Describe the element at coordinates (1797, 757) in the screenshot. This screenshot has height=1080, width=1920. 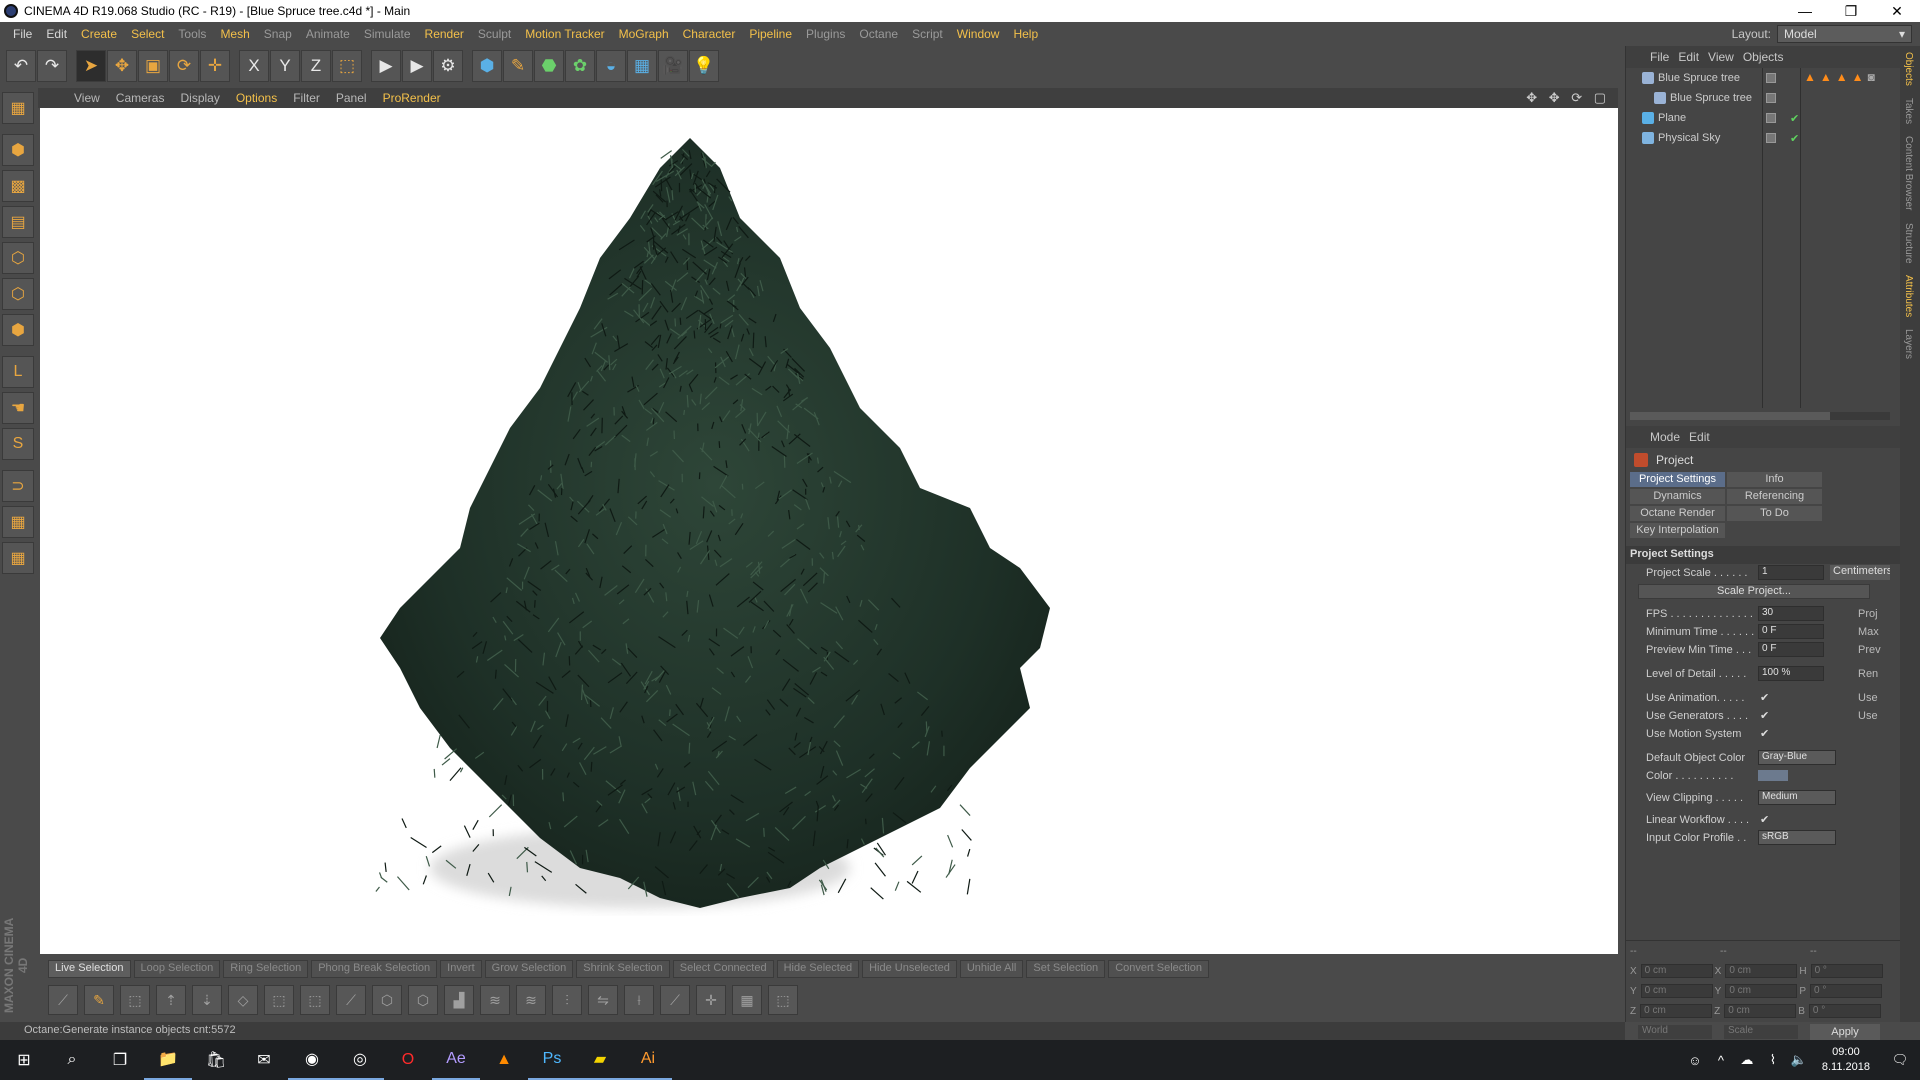
I see `default-color-dropdown: Gray-Blue` at that location.